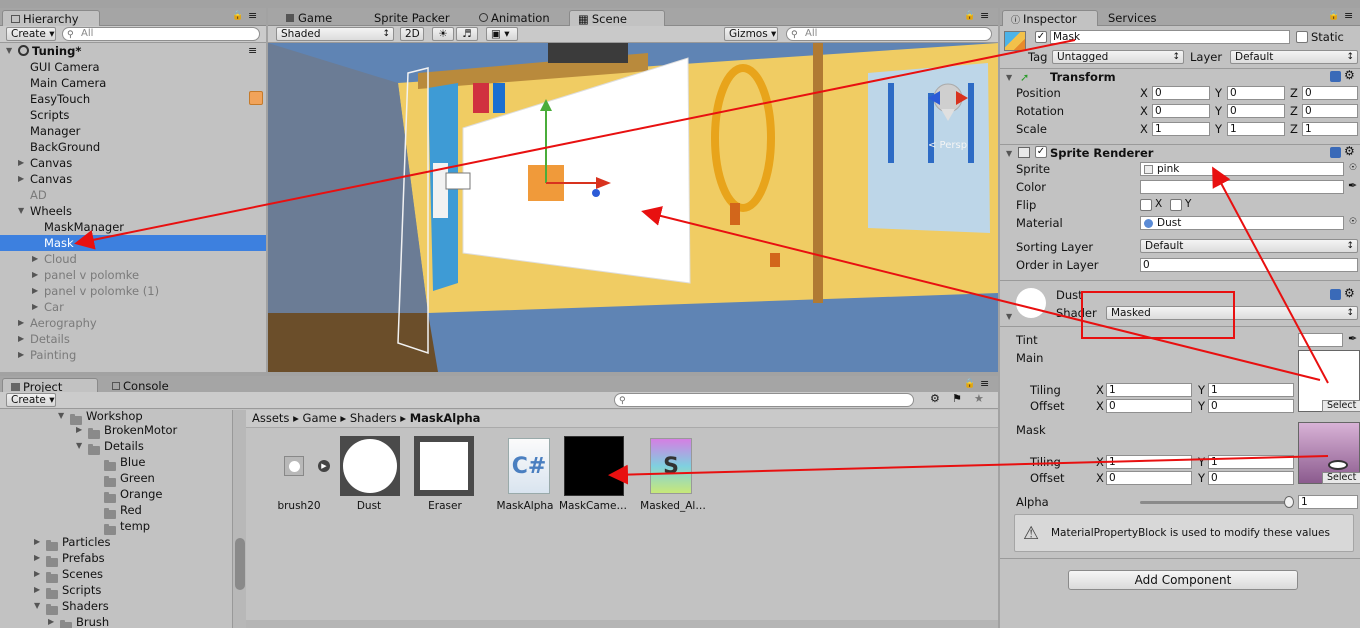 This screenshot has width=1360, height=628. What do you see at coordinates (133, 355) in the screenshot?
I see `hierarchy-row: ▶ Painting` at bounding box center [133, 355].